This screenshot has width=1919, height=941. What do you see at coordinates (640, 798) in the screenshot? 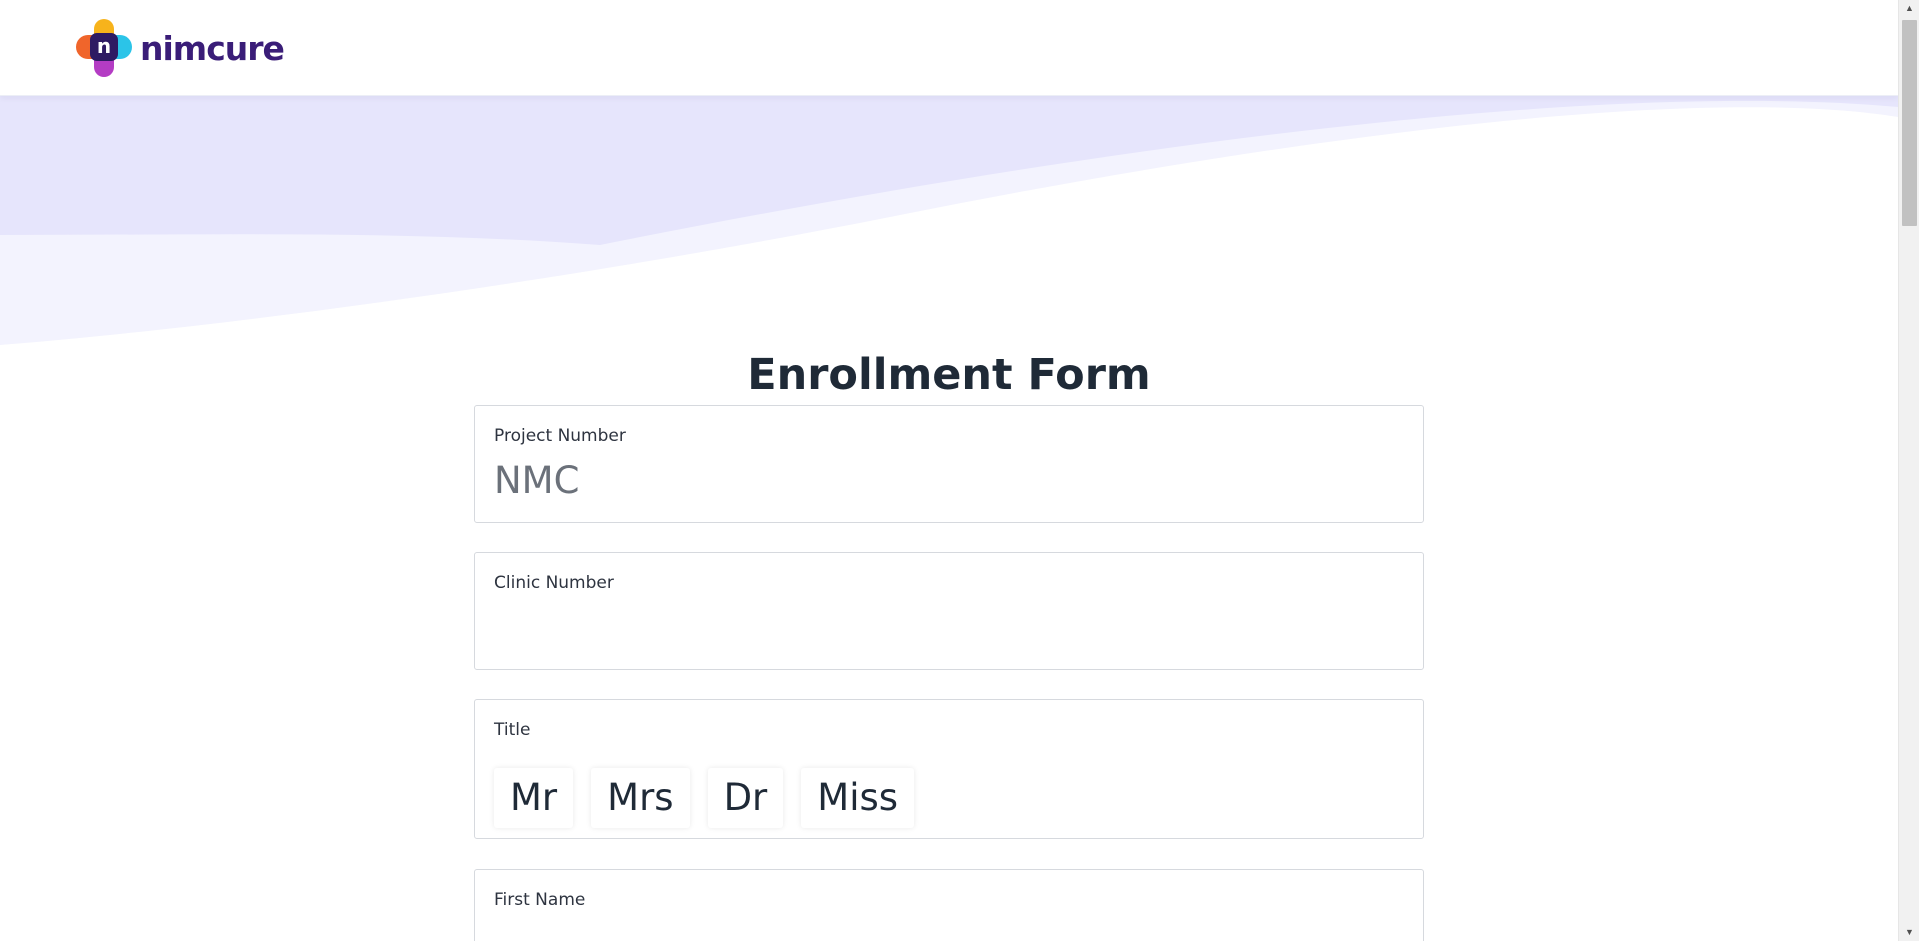
I see `title-option-mrs: Mrs` at bounding box center [640, 798].